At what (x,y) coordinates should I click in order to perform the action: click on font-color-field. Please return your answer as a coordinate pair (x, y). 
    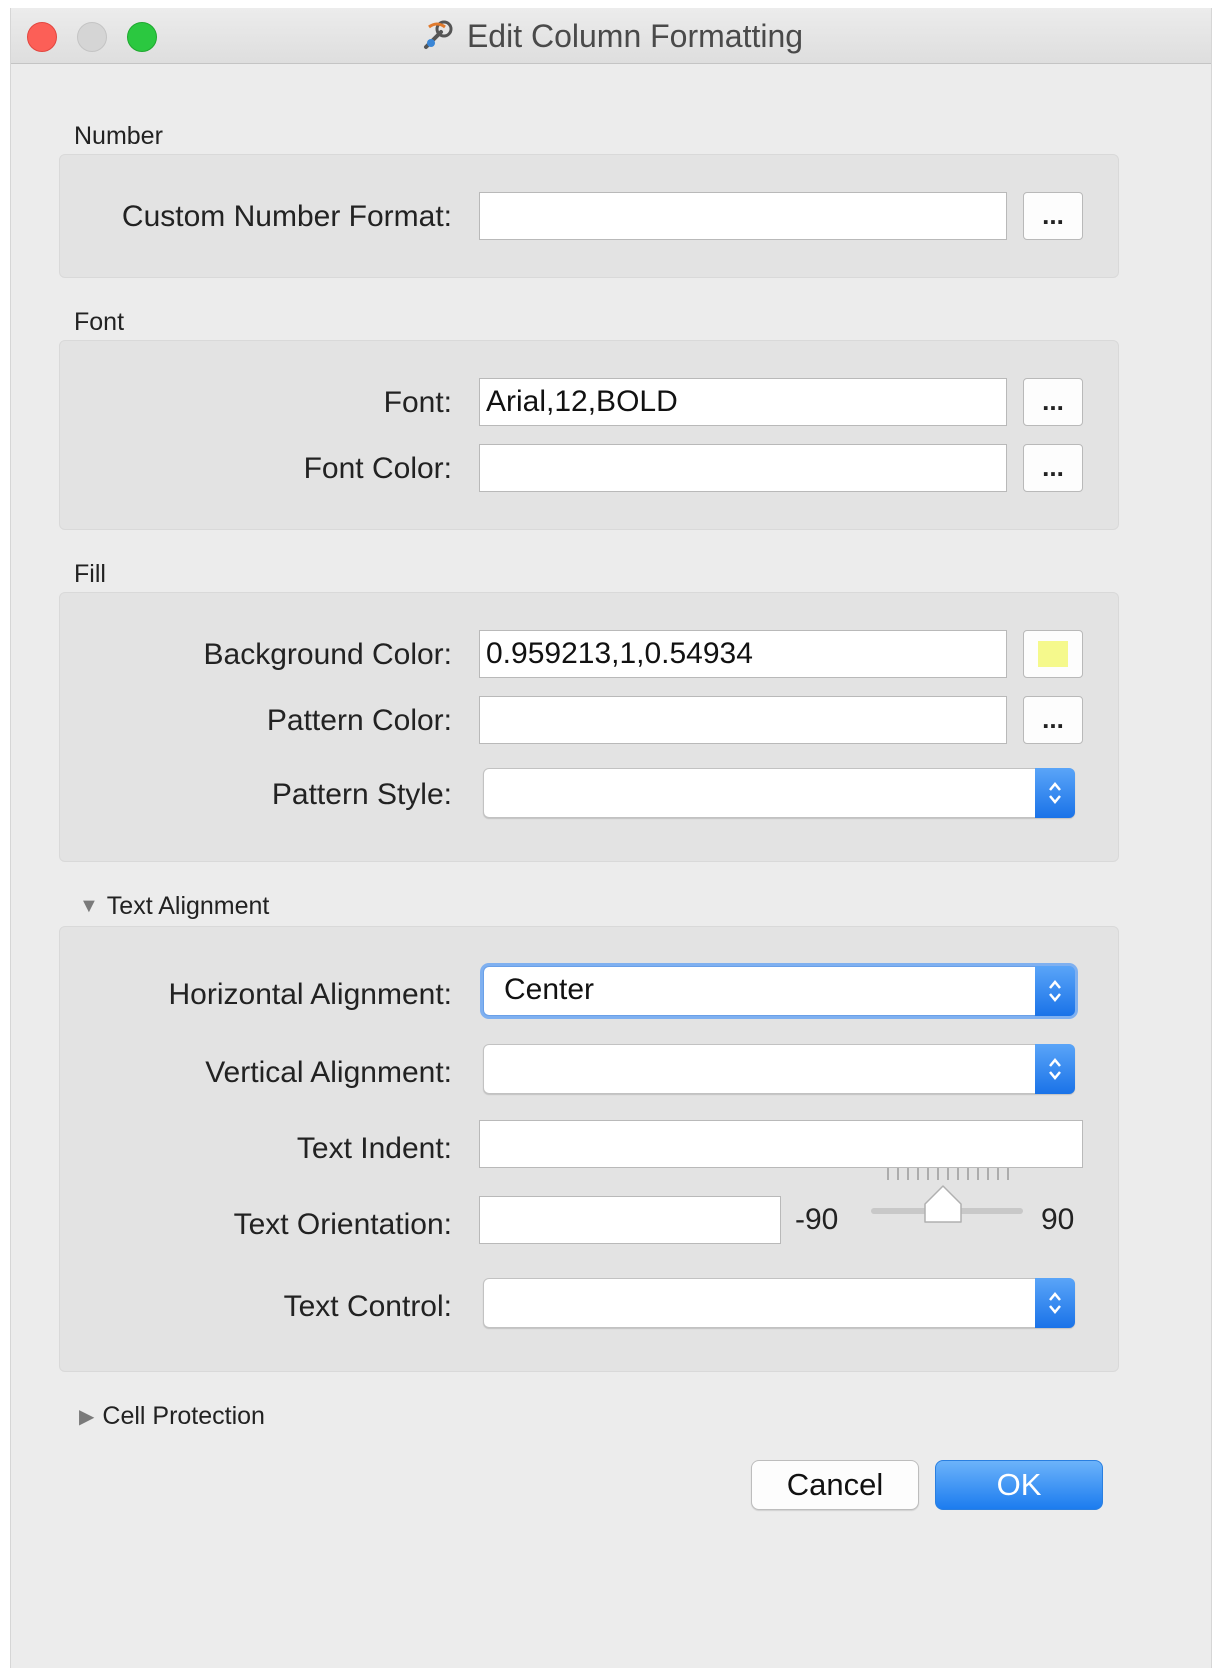
    Looking at the image, I should click on (743, 468).